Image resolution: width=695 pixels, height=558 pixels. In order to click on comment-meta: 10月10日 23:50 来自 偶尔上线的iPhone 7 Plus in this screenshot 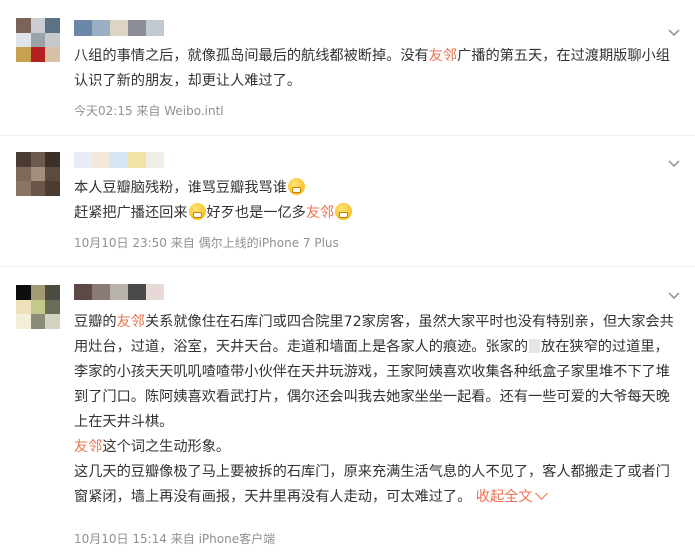, I will do `click(206, 243)`.